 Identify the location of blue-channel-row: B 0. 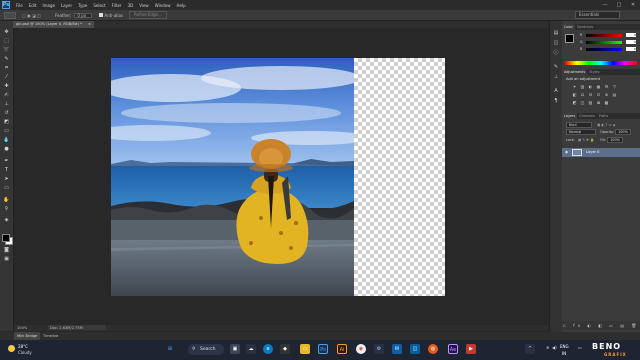
(606, 49).